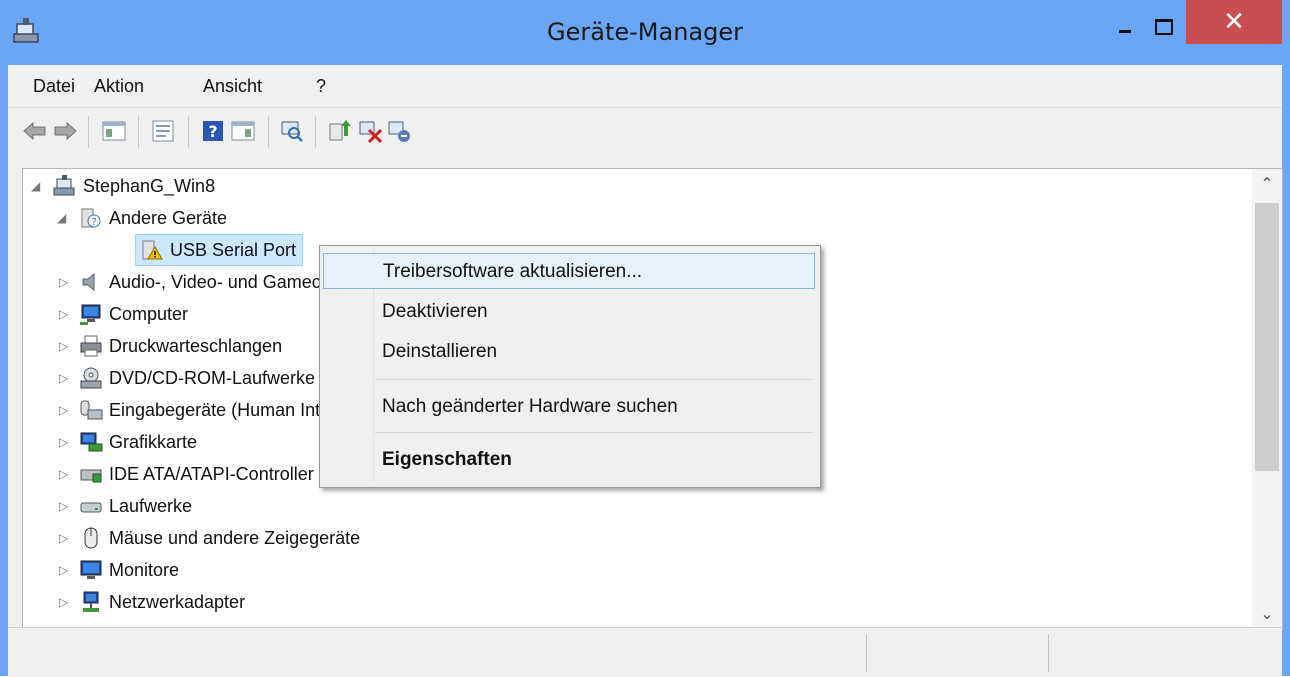 The height and width of the screenshot is (677, 1290). Describe the element at coordinates (196, 345) in the screenshot. I see `tree-item-label: Druckwarteschlangen` at that location.